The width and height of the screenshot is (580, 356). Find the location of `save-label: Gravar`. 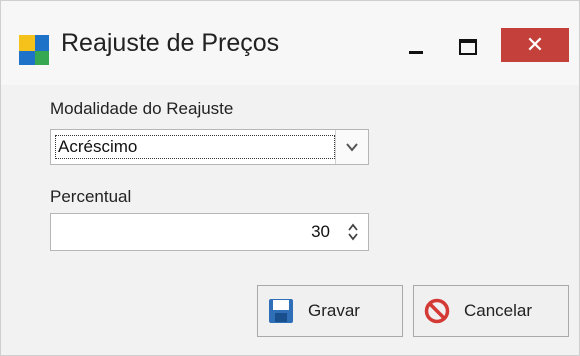

save-label: Gravar is located at coordinates (334, 310).